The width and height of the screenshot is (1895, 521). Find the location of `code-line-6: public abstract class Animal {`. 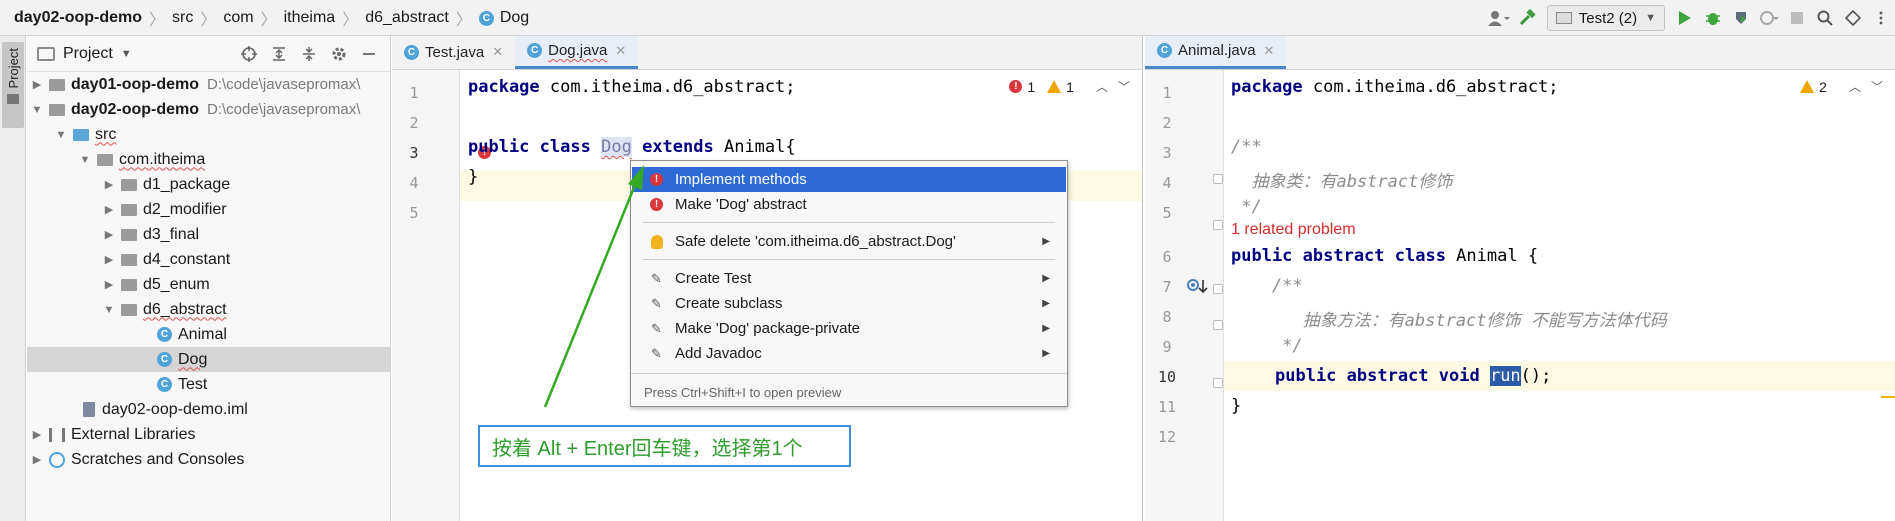

code-line-6: public abstract class Animal { is located at coordinates (1384, 256).